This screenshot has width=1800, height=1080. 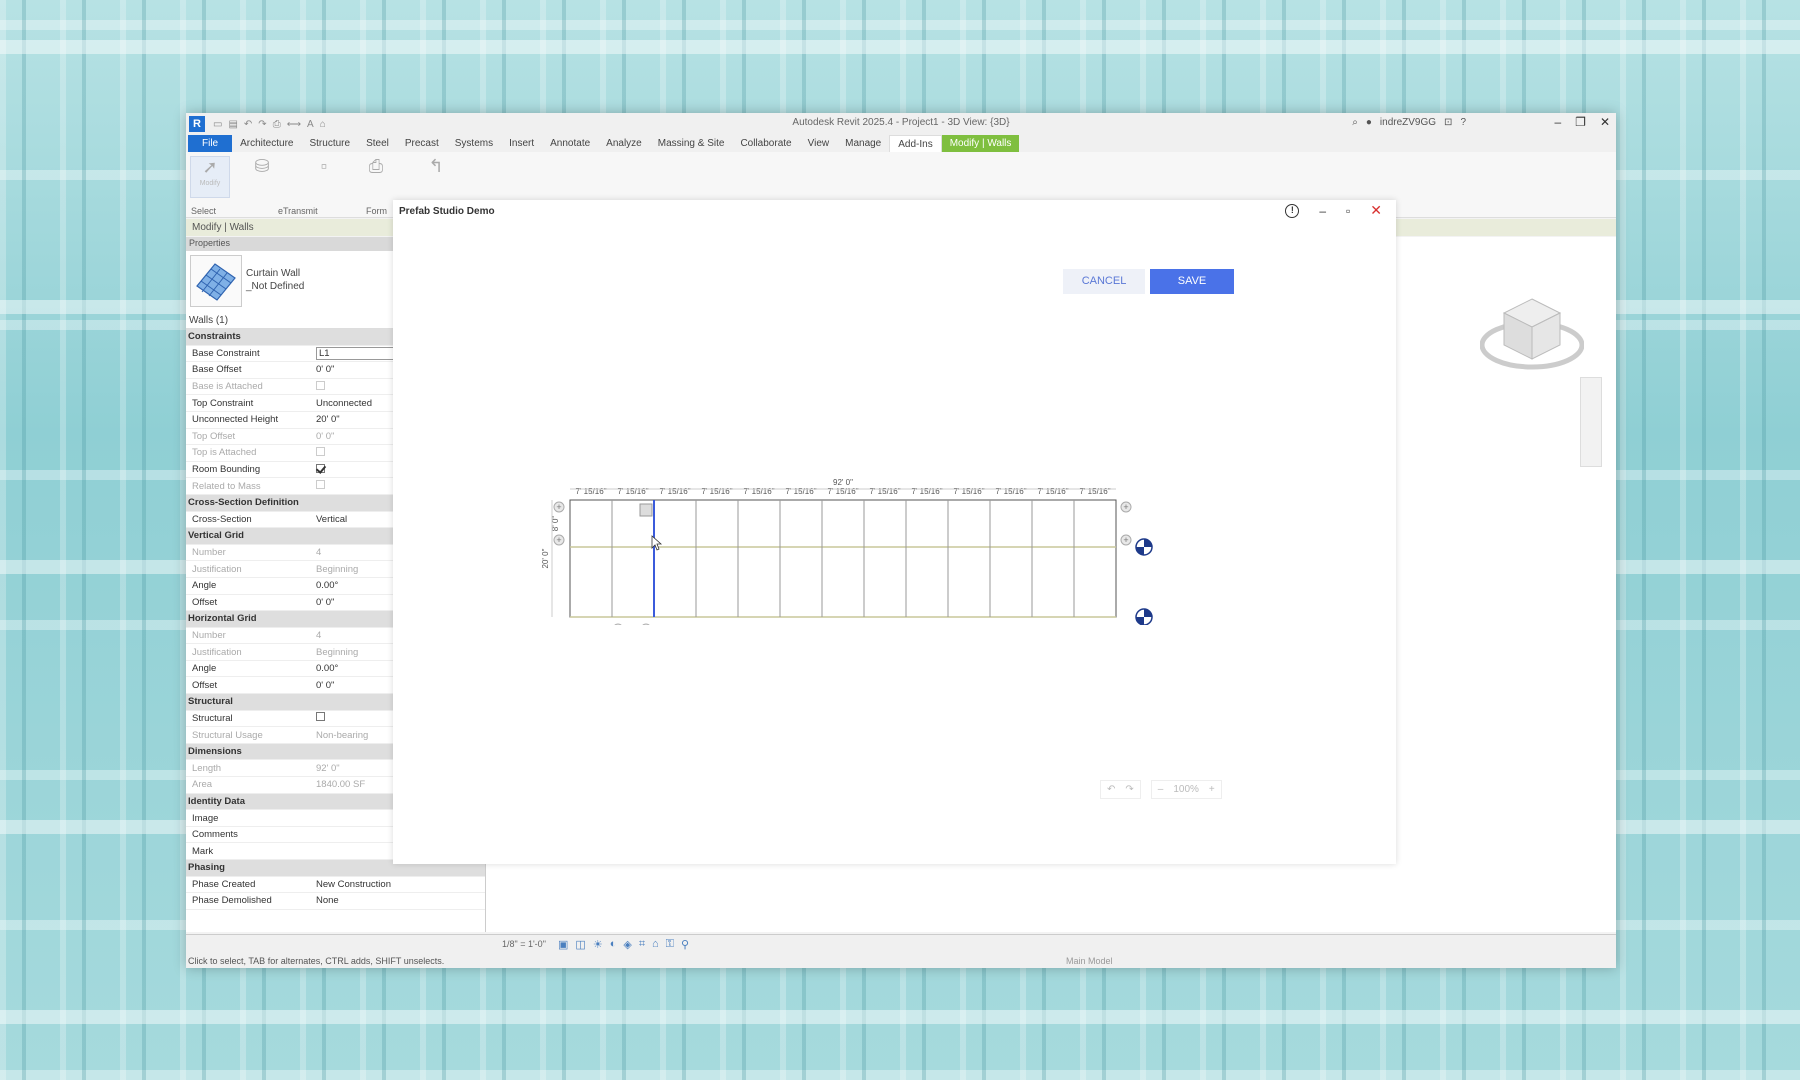 What do you see at coordinates (324, 166) in the screenshot?
I see `tool-icon: ▫` at bounding box center [324, 166].